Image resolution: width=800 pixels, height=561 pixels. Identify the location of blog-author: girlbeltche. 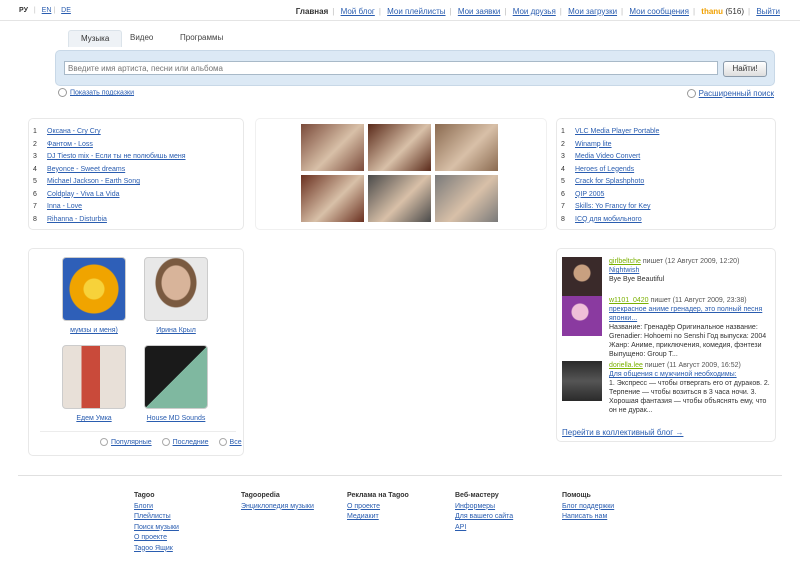
(625, 261).